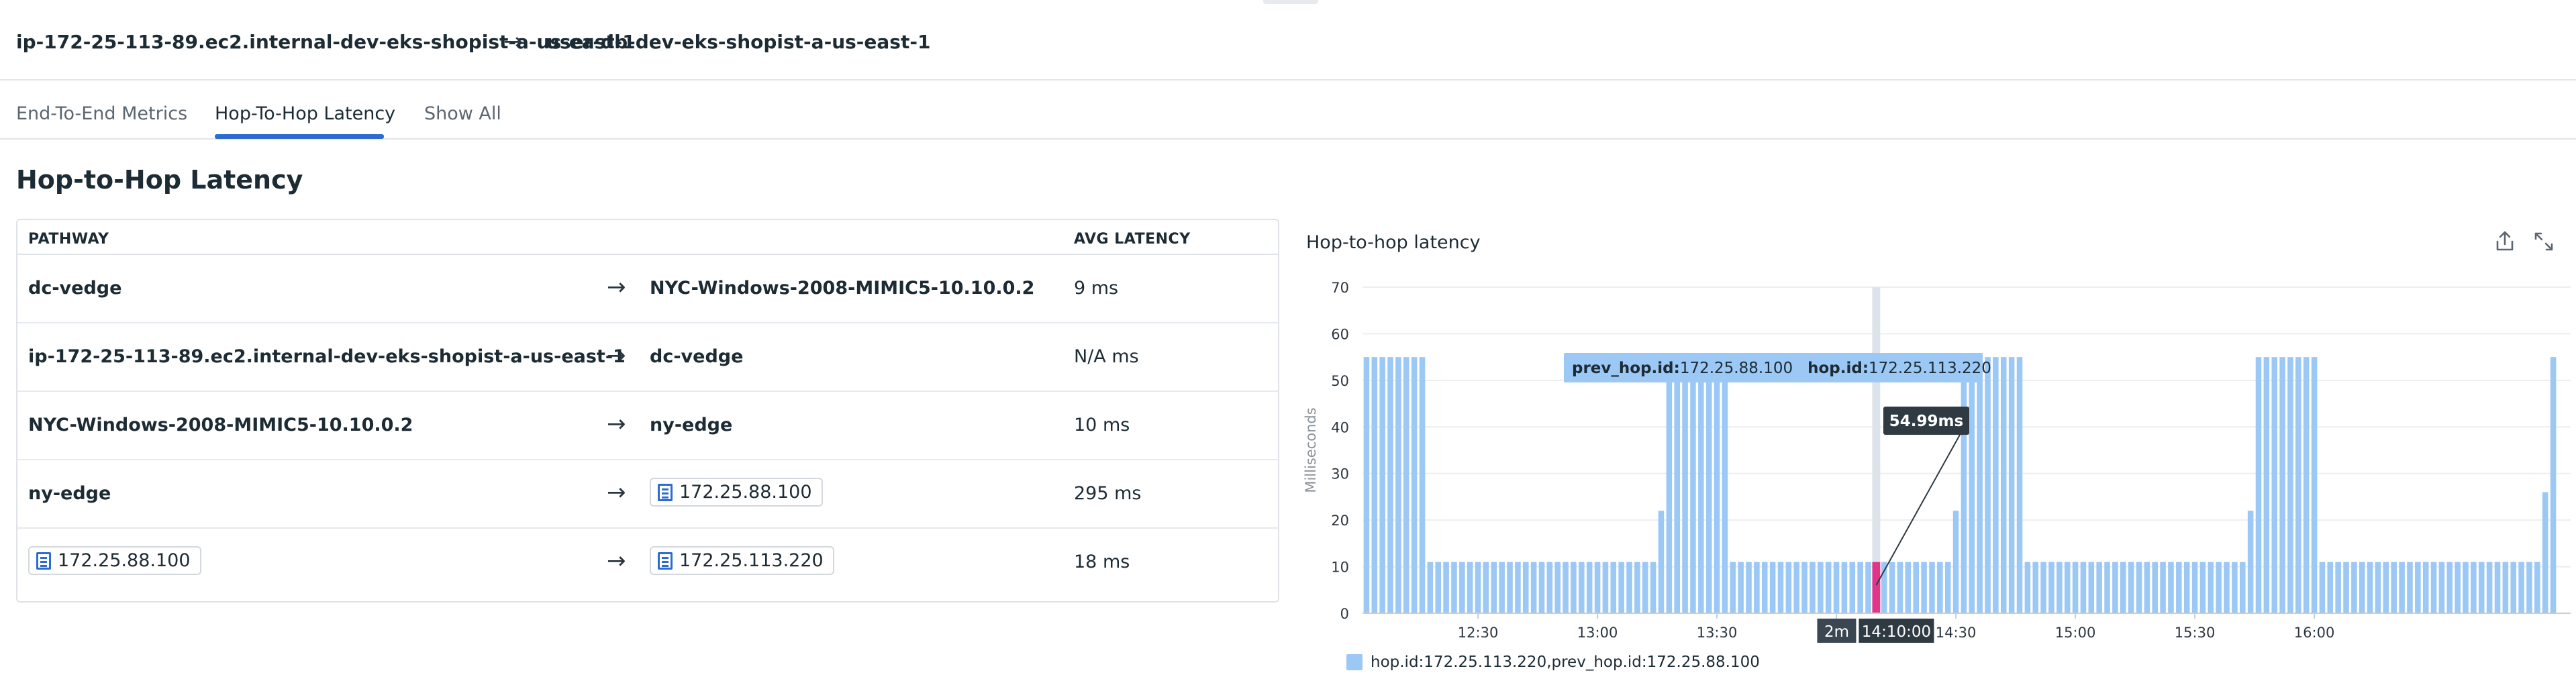 The image size is (2576, 679). What do you see at coordinates (462, 113) in the screenshot?
I see `tab-show-all: Show All` at bounding box center [462, 113].